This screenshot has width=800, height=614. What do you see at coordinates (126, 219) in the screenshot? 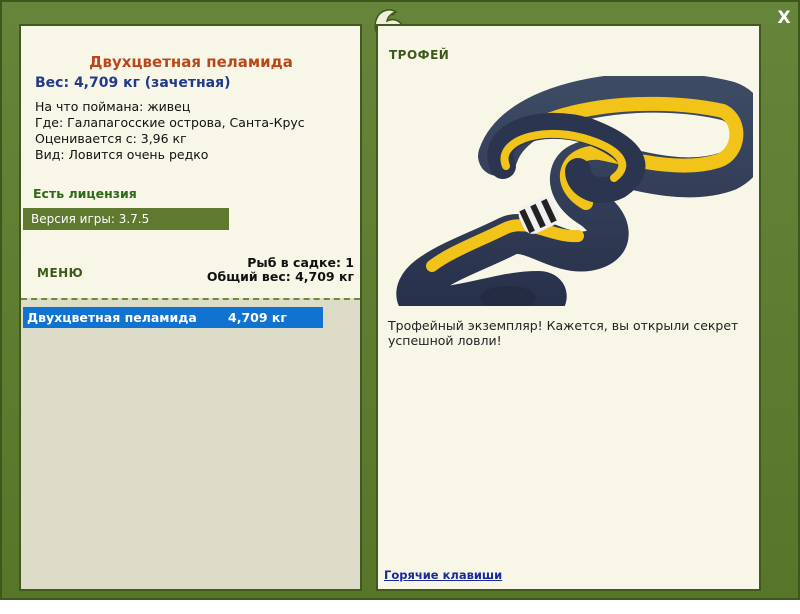
I see `version-bar: Версия игры: 3.7.5` at bounding box center [126, 219].